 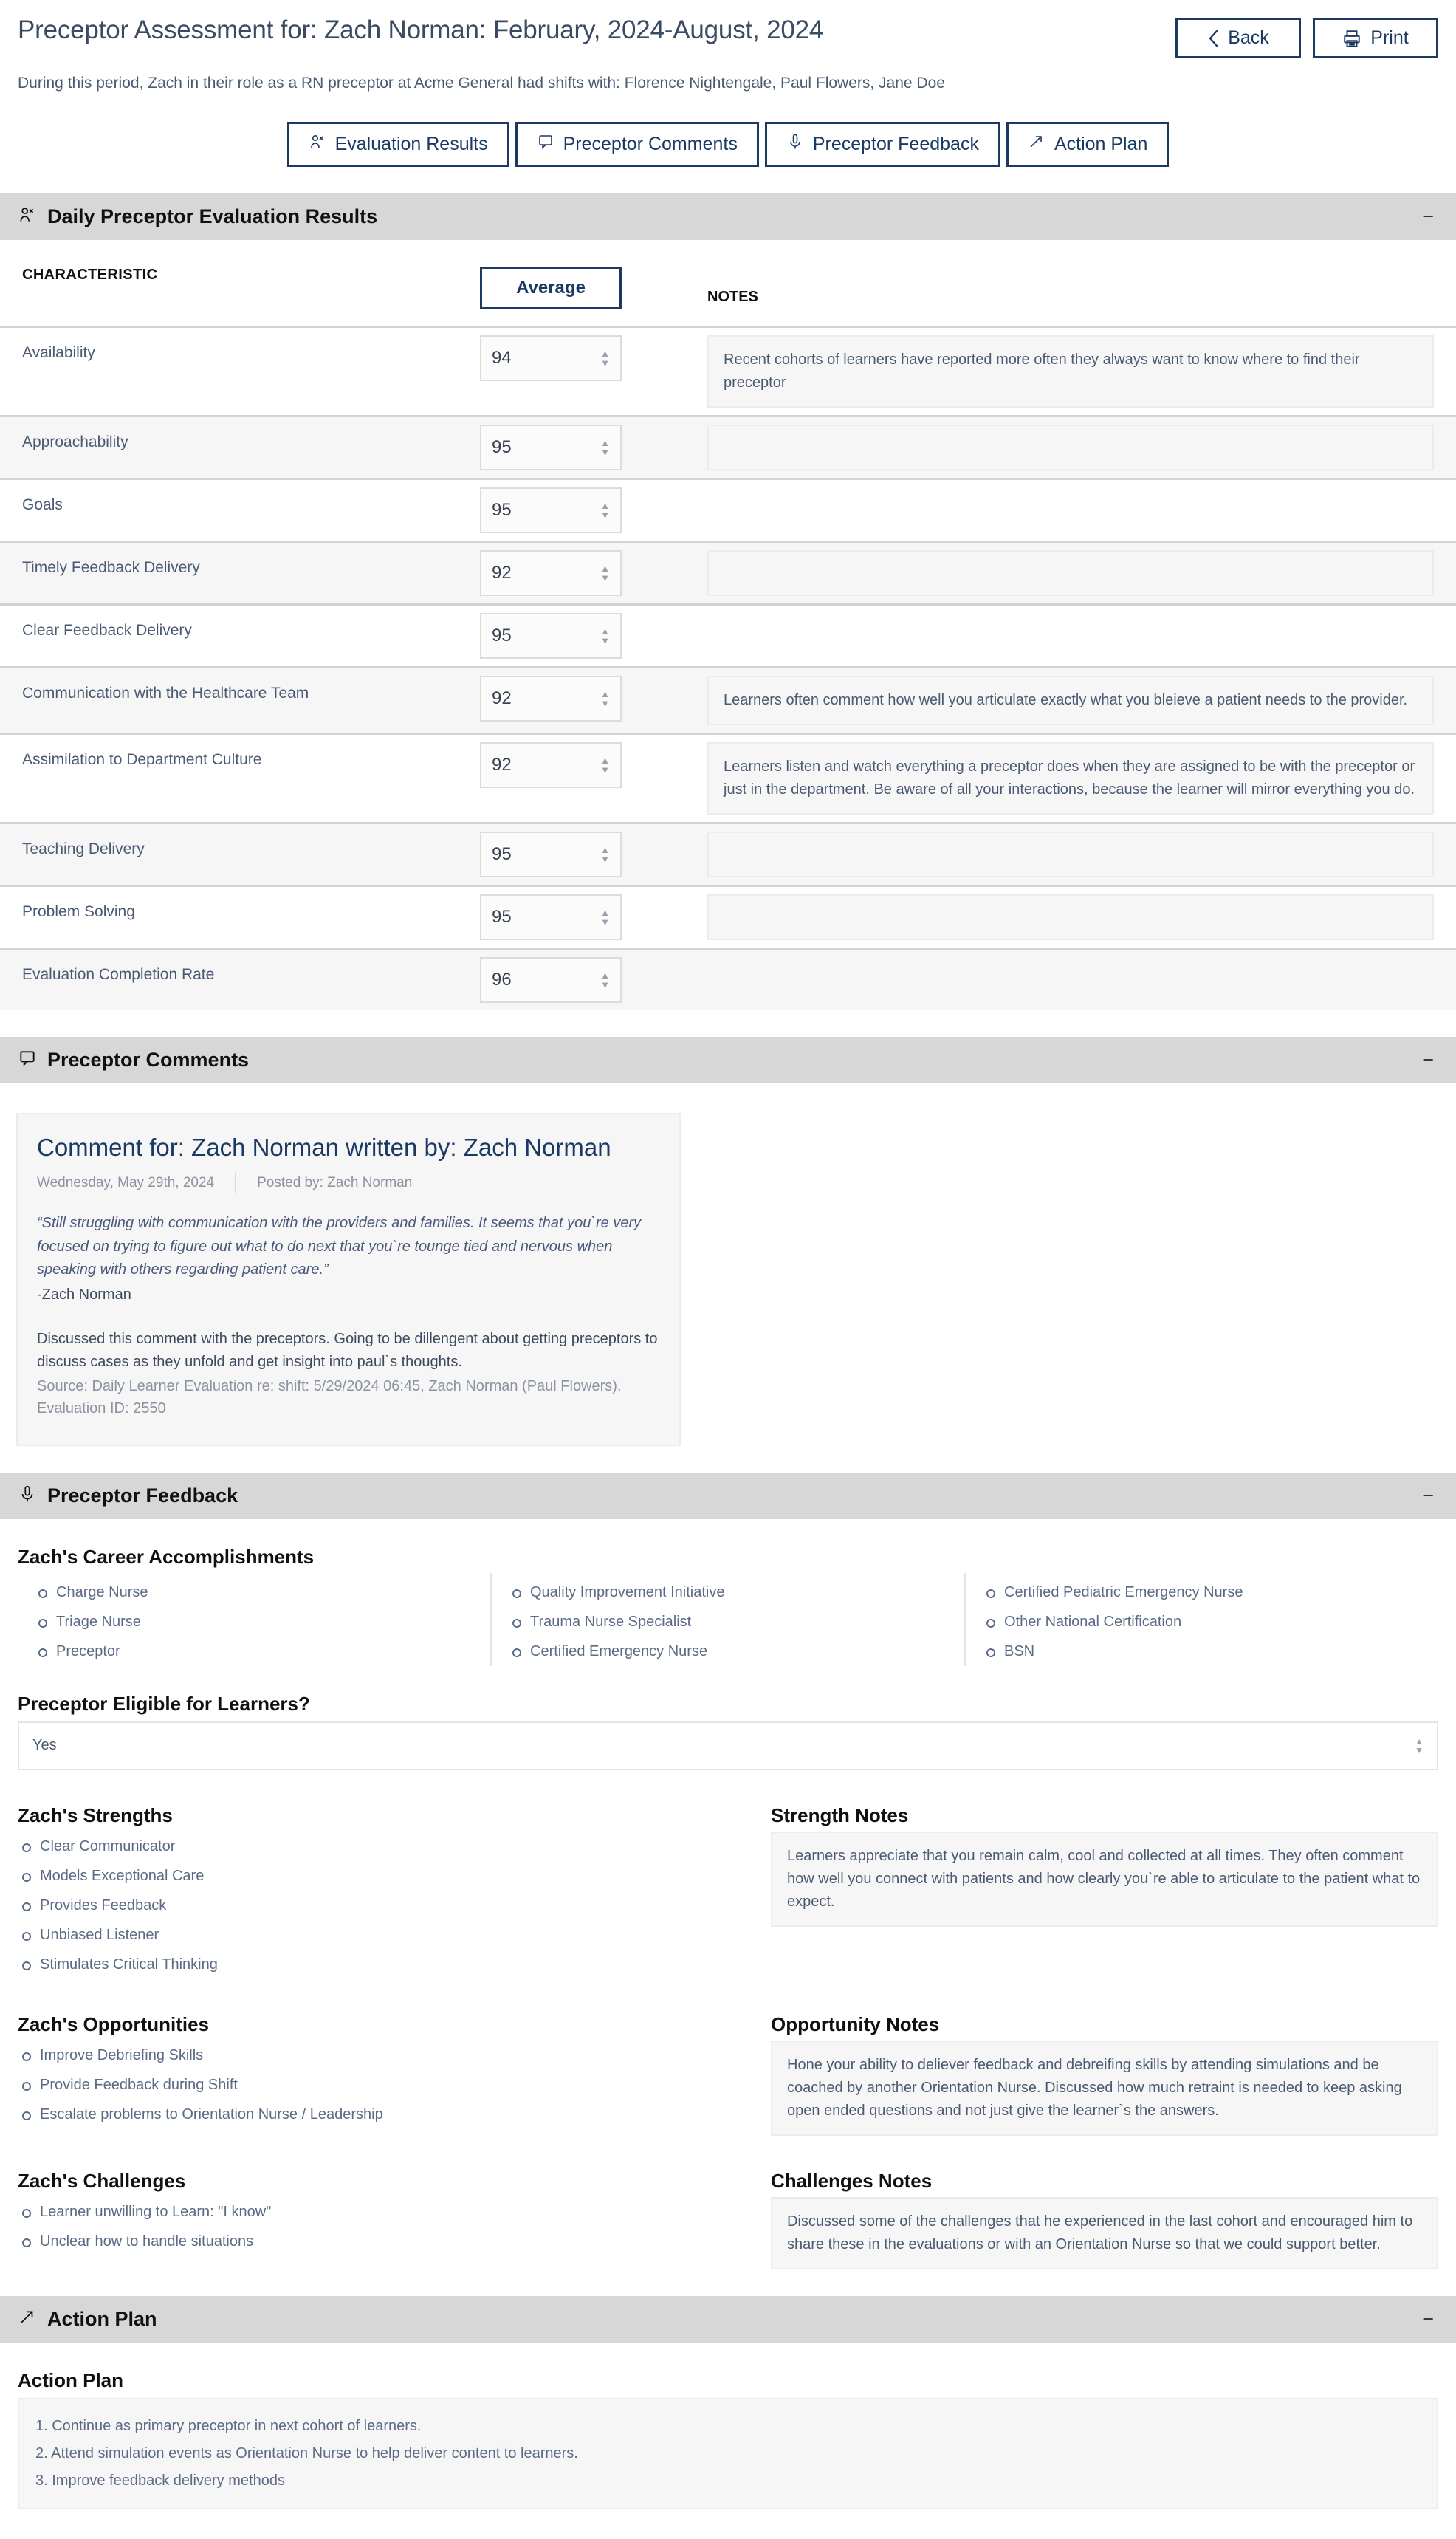 What do you see at coordinates (379, 1876) in the screenshot?
I see `list-item: Models Exceptional Care` at bounding box center [379, 1876].